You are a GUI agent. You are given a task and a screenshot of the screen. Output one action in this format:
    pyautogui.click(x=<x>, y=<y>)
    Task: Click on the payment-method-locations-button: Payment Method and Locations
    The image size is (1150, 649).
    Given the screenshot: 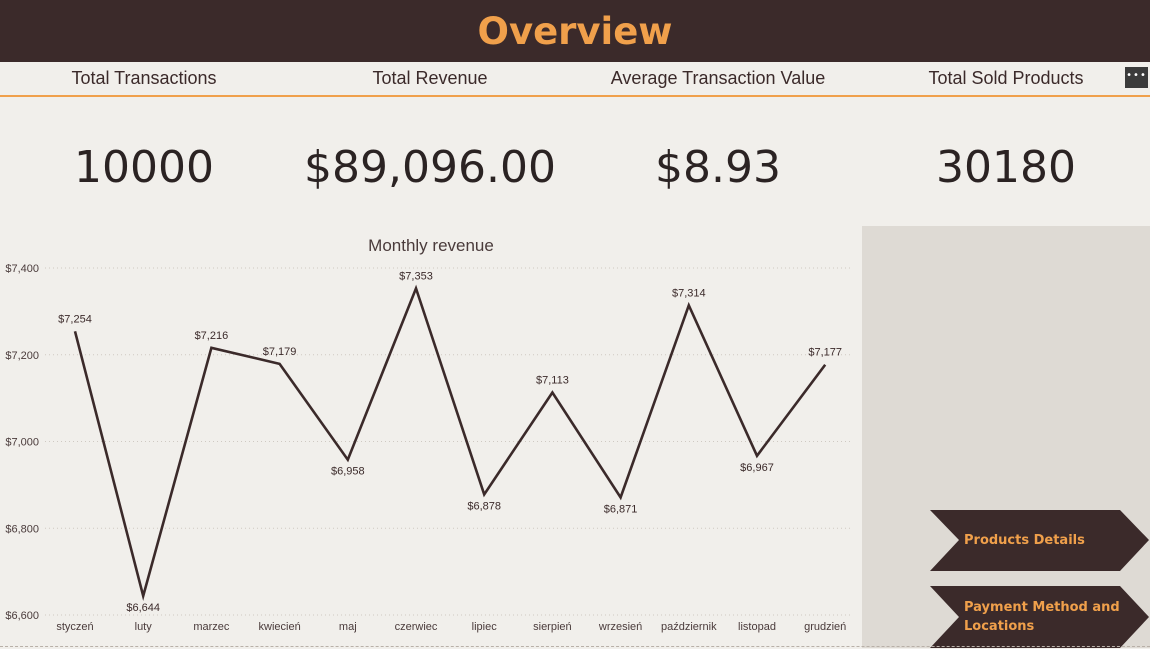 What is the action you would take?
    pyautogui.click(x=1040, y=617)
    